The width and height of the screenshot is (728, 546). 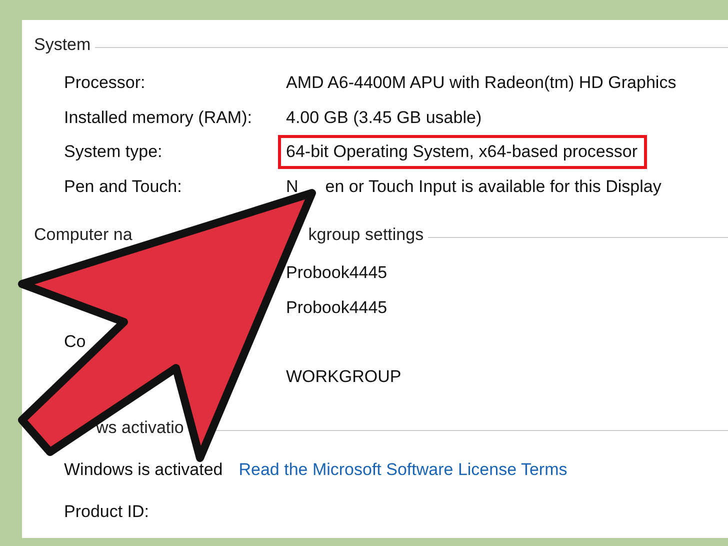 What do you see at coordinates (384, 118) in the screenshot?
I see `field-value: 4.00 GB (3.45 GB usable)` at bounding box center [384, 118].